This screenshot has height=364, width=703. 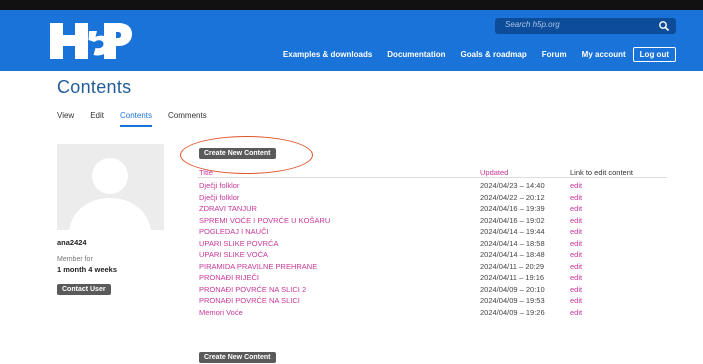 What do you see at coordinates (432, 209) in the screenshot?
I see `table-row: ZDRAVI TANJUR 2024/04/16 – 19:39 edit` at bounding box center [432, 209].